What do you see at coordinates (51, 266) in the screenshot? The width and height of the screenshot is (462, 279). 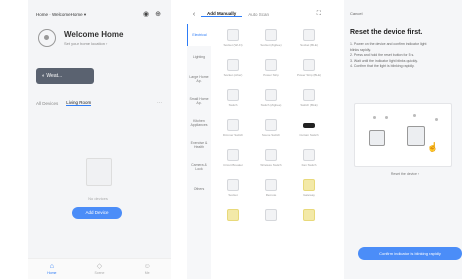 I see `home-icon: ⌂` at bounding box center [51, 266].